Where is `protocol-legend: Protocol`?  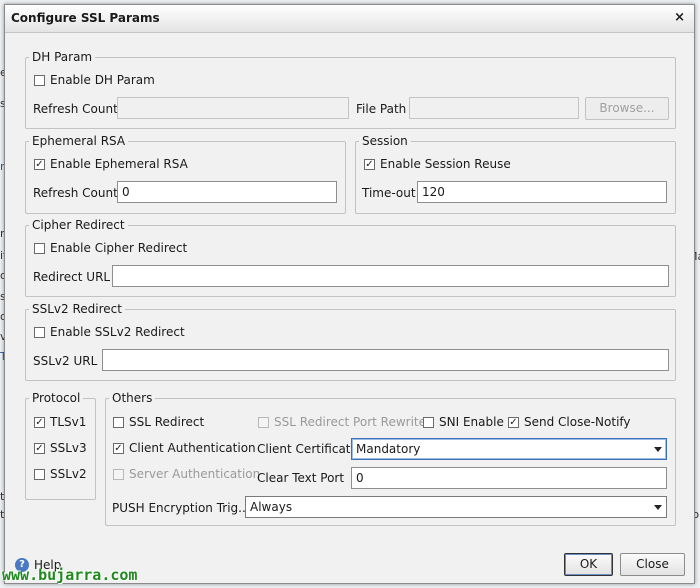
protocol-legend: Protocol is located at coordinates (56, 398).